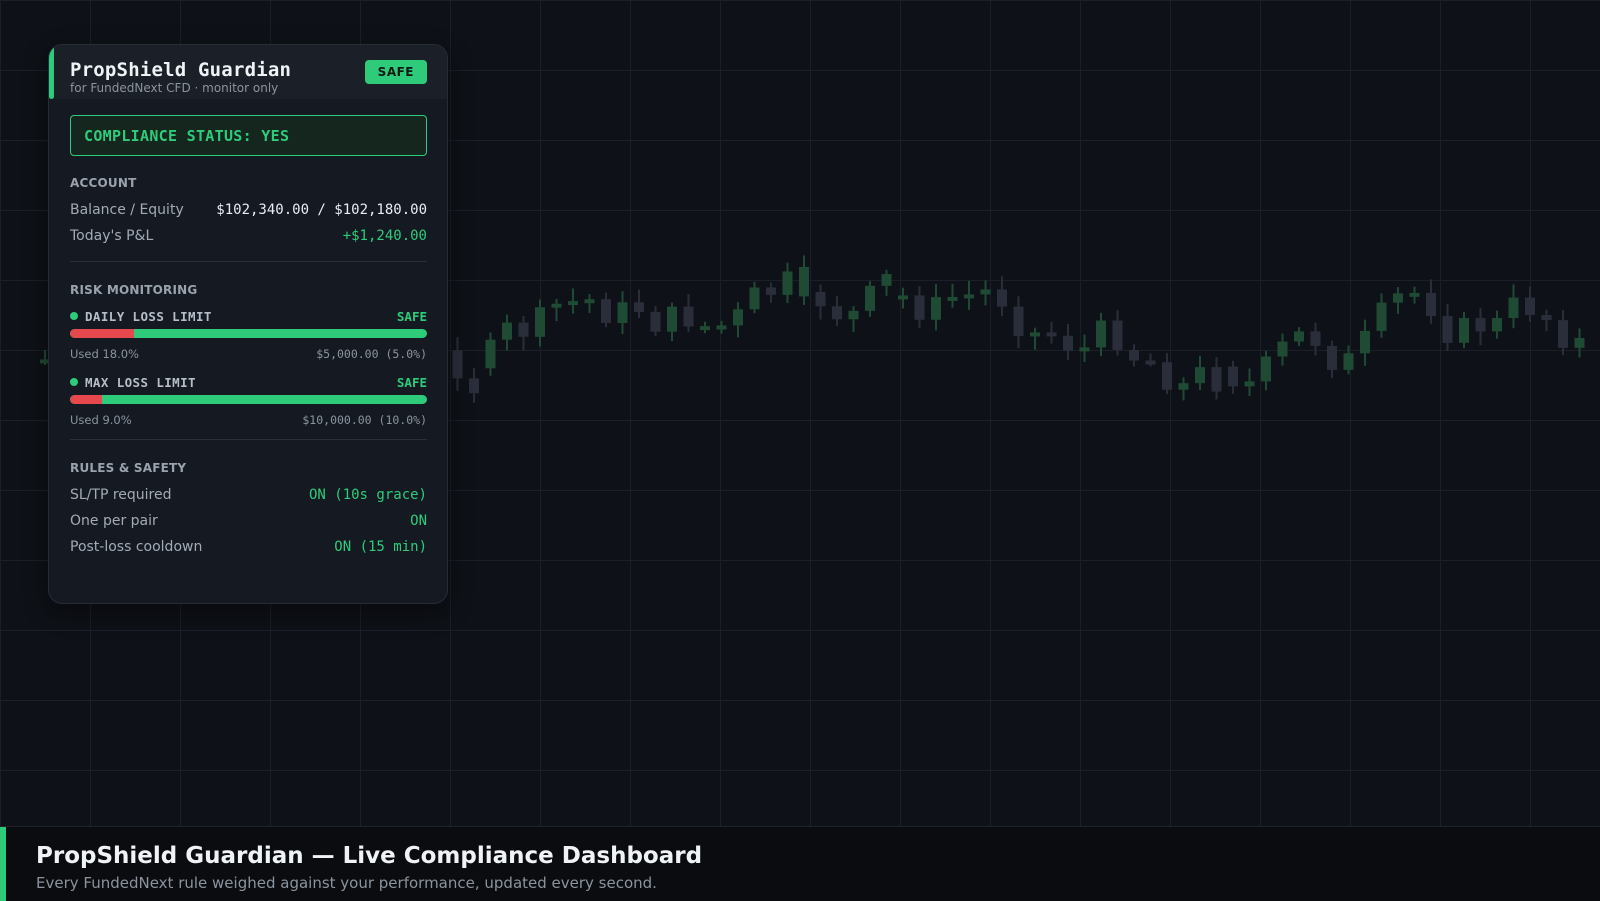 This screenshot has height=901, width=1600. Describe the element at coordinates (121, 495) in the screenshot. I see `rule-label: SL/TP required` at that location.